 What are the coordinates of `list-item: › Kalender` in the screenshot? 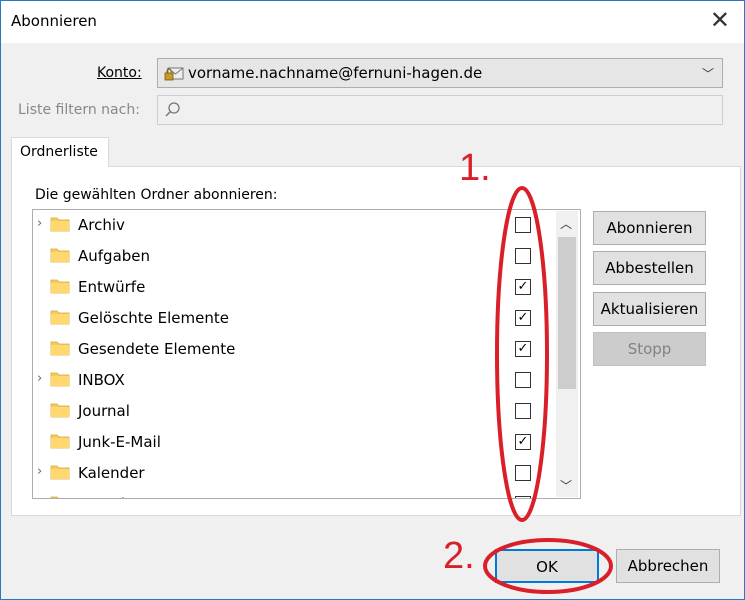 It's located at (306, 473).